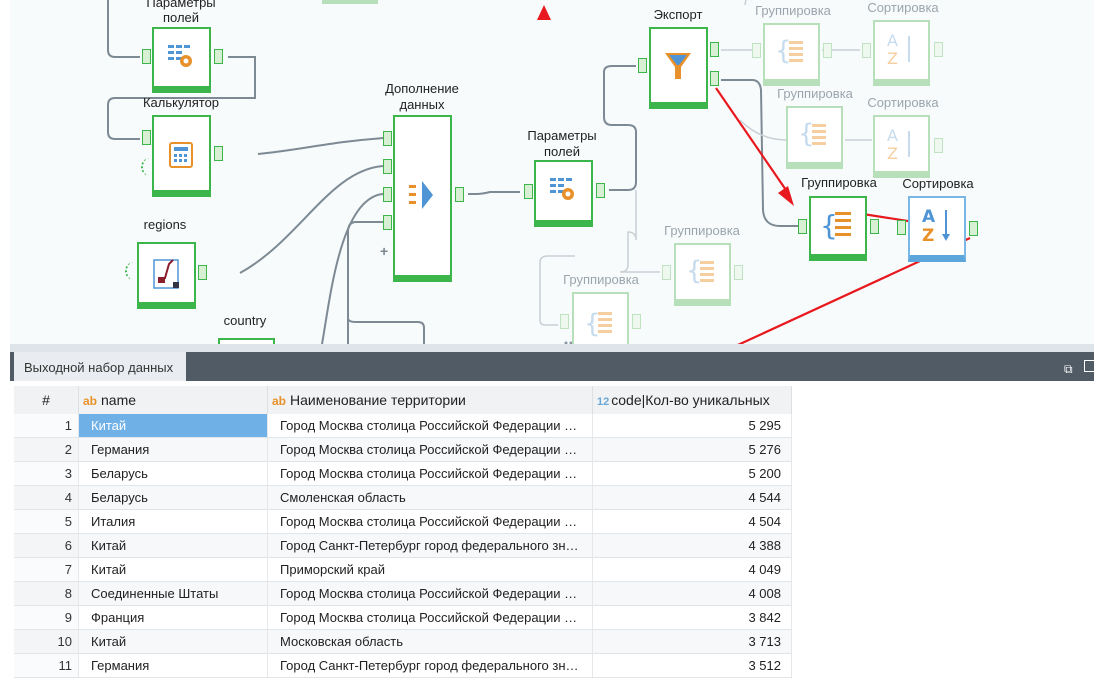 Image resolution: width=1094 pixels, height=678 pixels. Describe the element at coordinates (173, 521) in the screenshot. I see `cell-name: Италия` at that location.